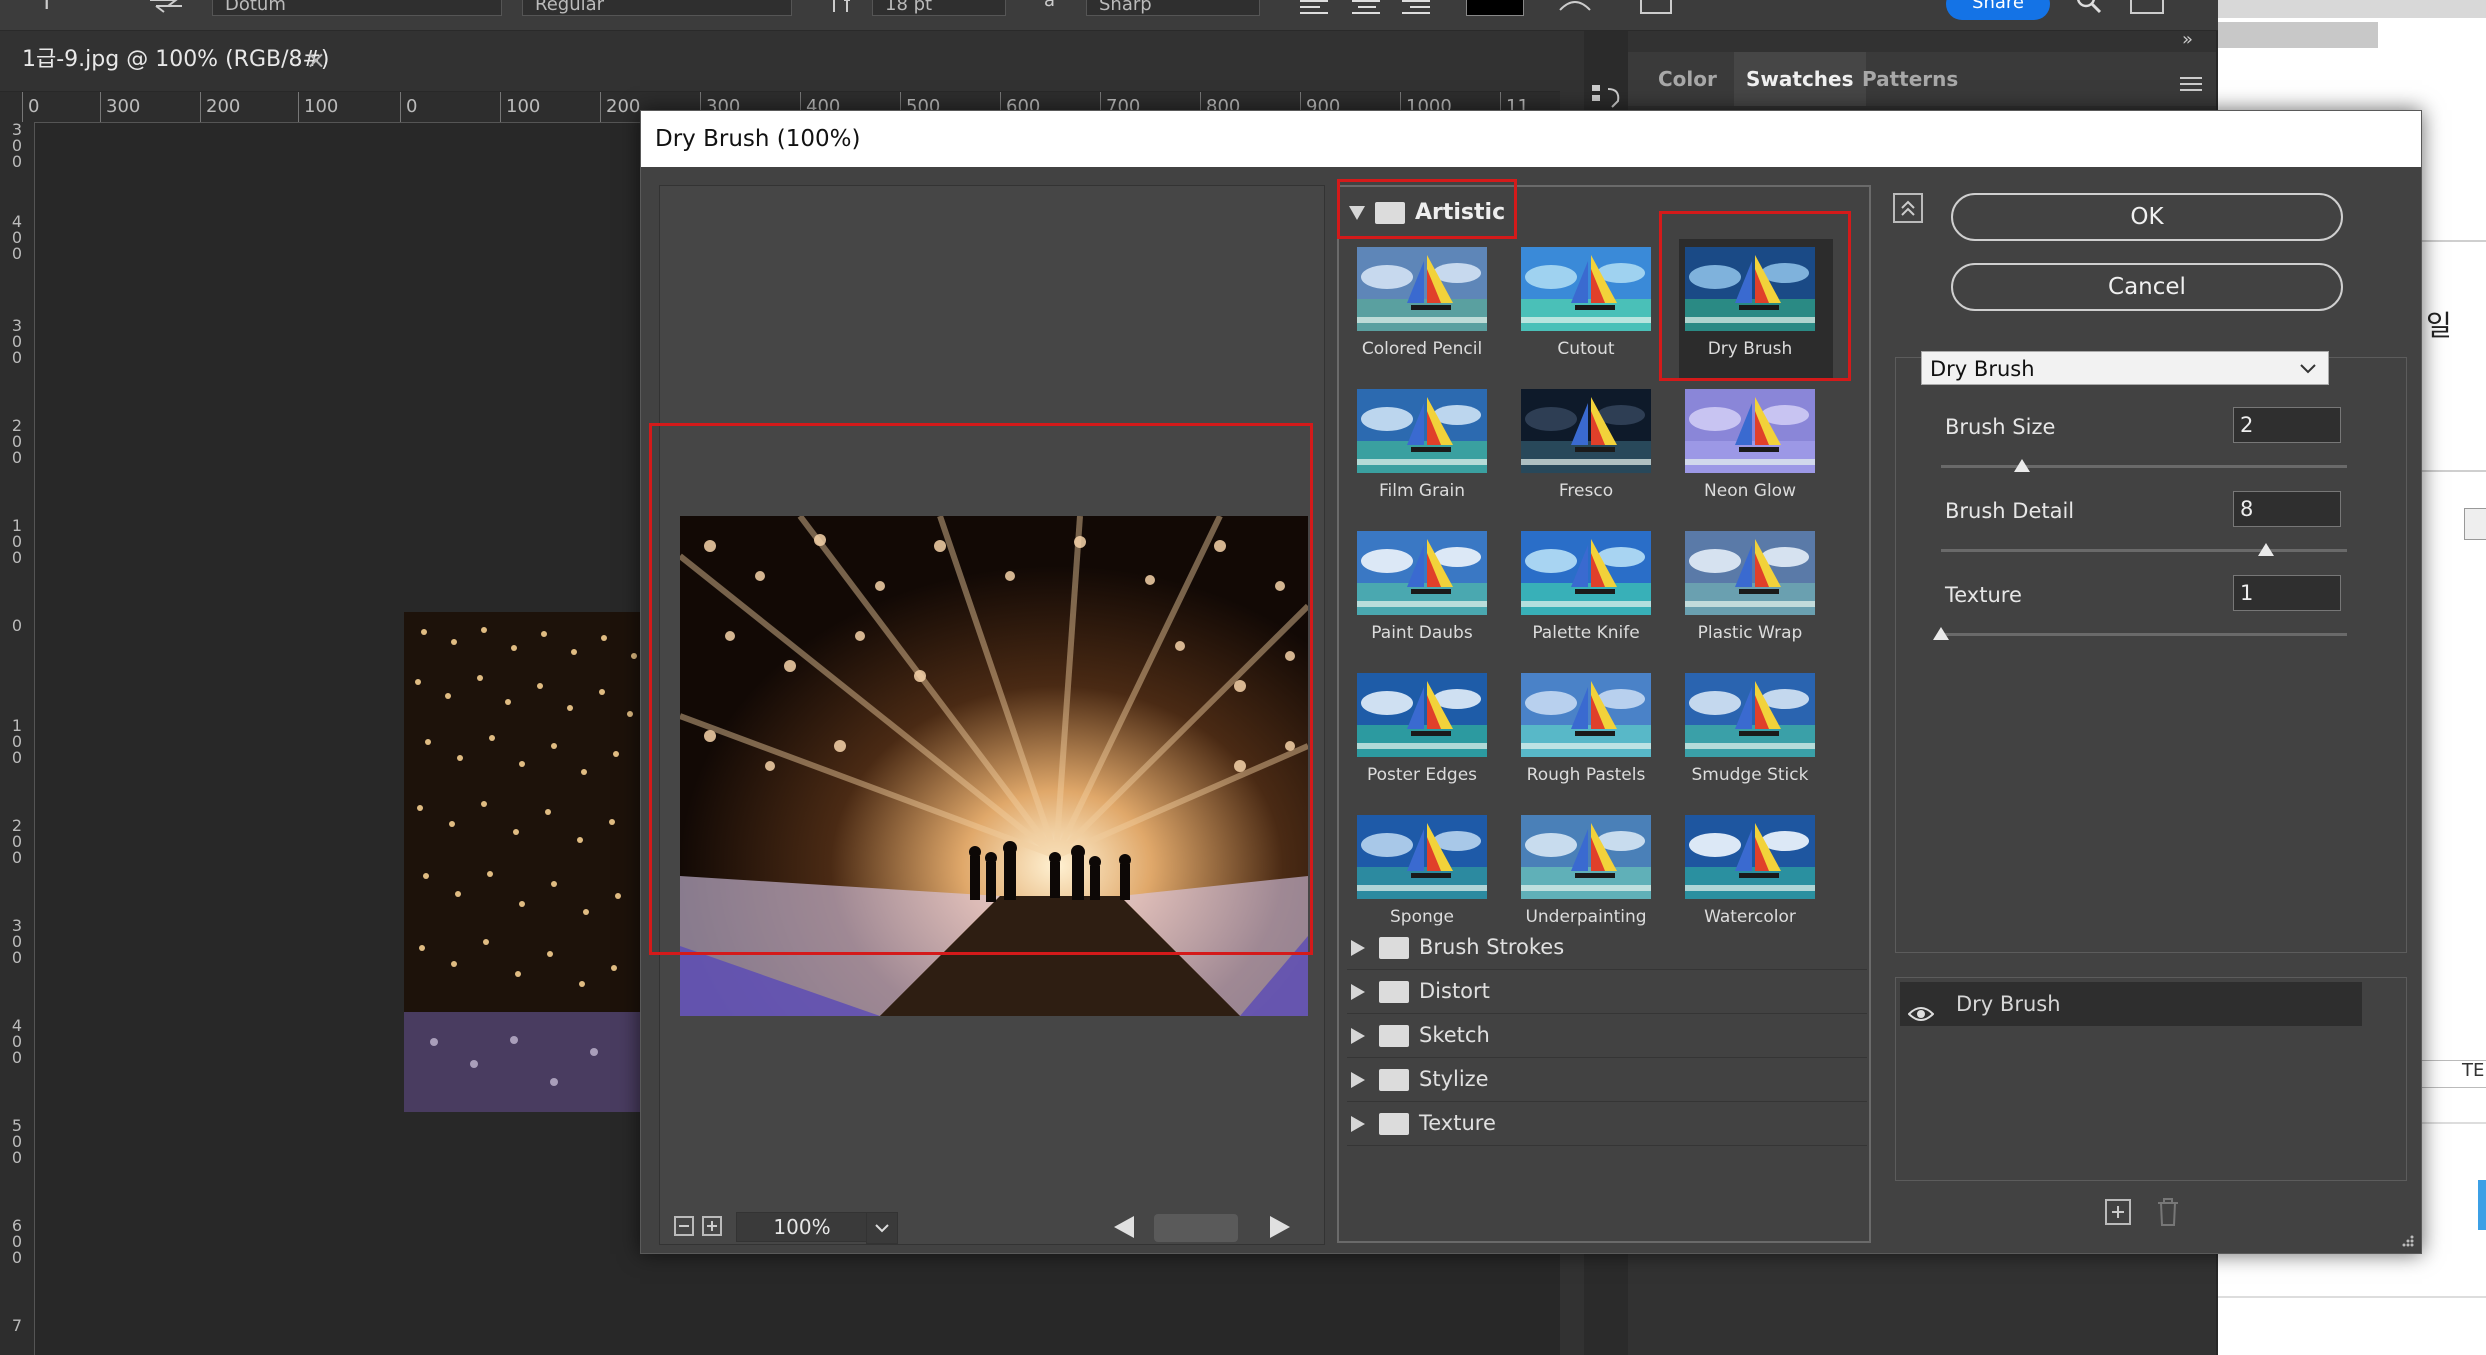  Describe the element at coordinates (1800, 79) in the screenshot. I see `tab-swatches: Swatches` at that location.